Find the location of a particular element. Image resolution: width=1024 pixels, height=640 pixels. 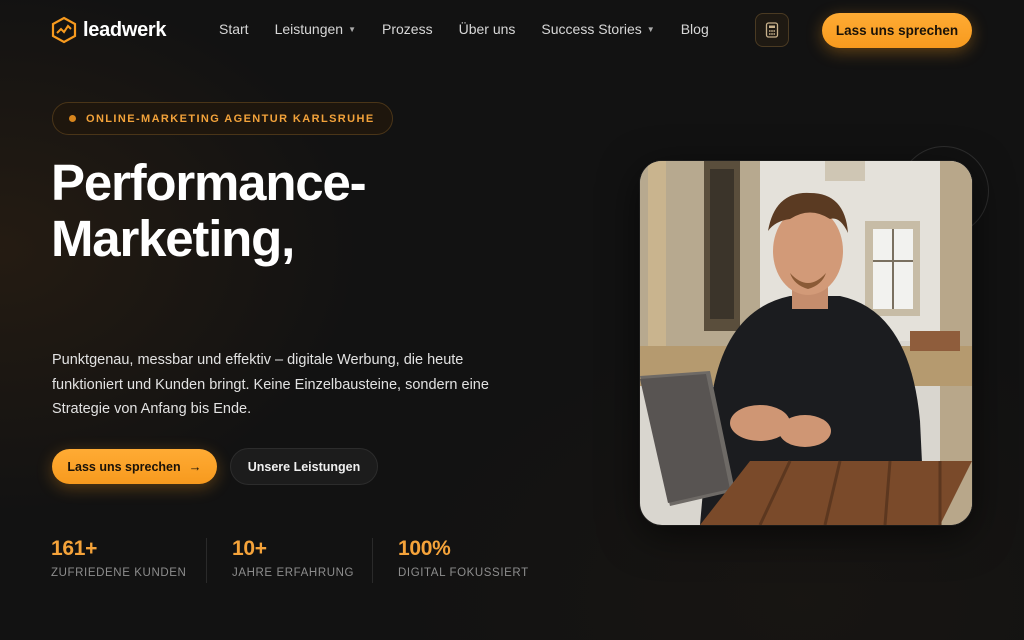

nav-item-prozess: Prozess is located at coordinates (407, 29).